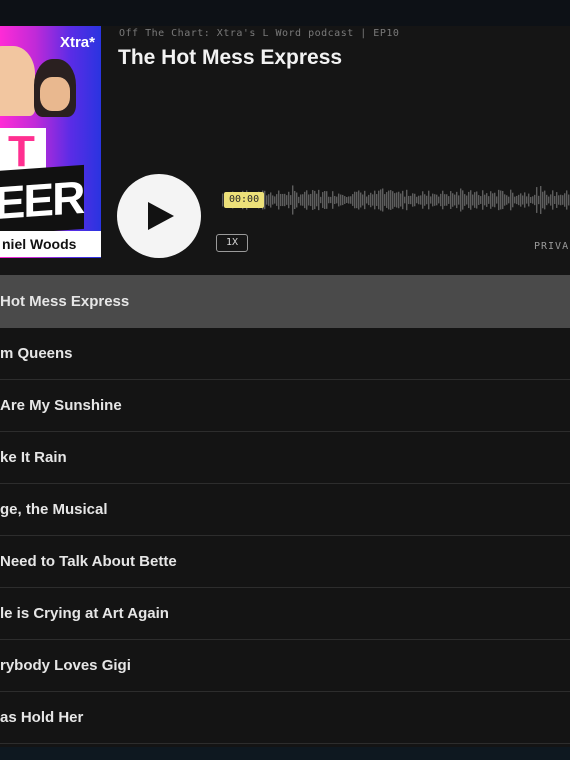 The width and height of the screenshot is (570, 760). I want to click on episode-item: Hot Mess Express, so click(285, 301).